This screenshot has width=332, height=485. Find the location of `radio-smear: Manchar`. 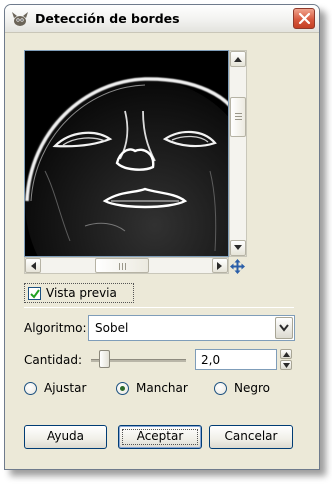

radio-smear: Manchar is located at coordinates (161, 389).